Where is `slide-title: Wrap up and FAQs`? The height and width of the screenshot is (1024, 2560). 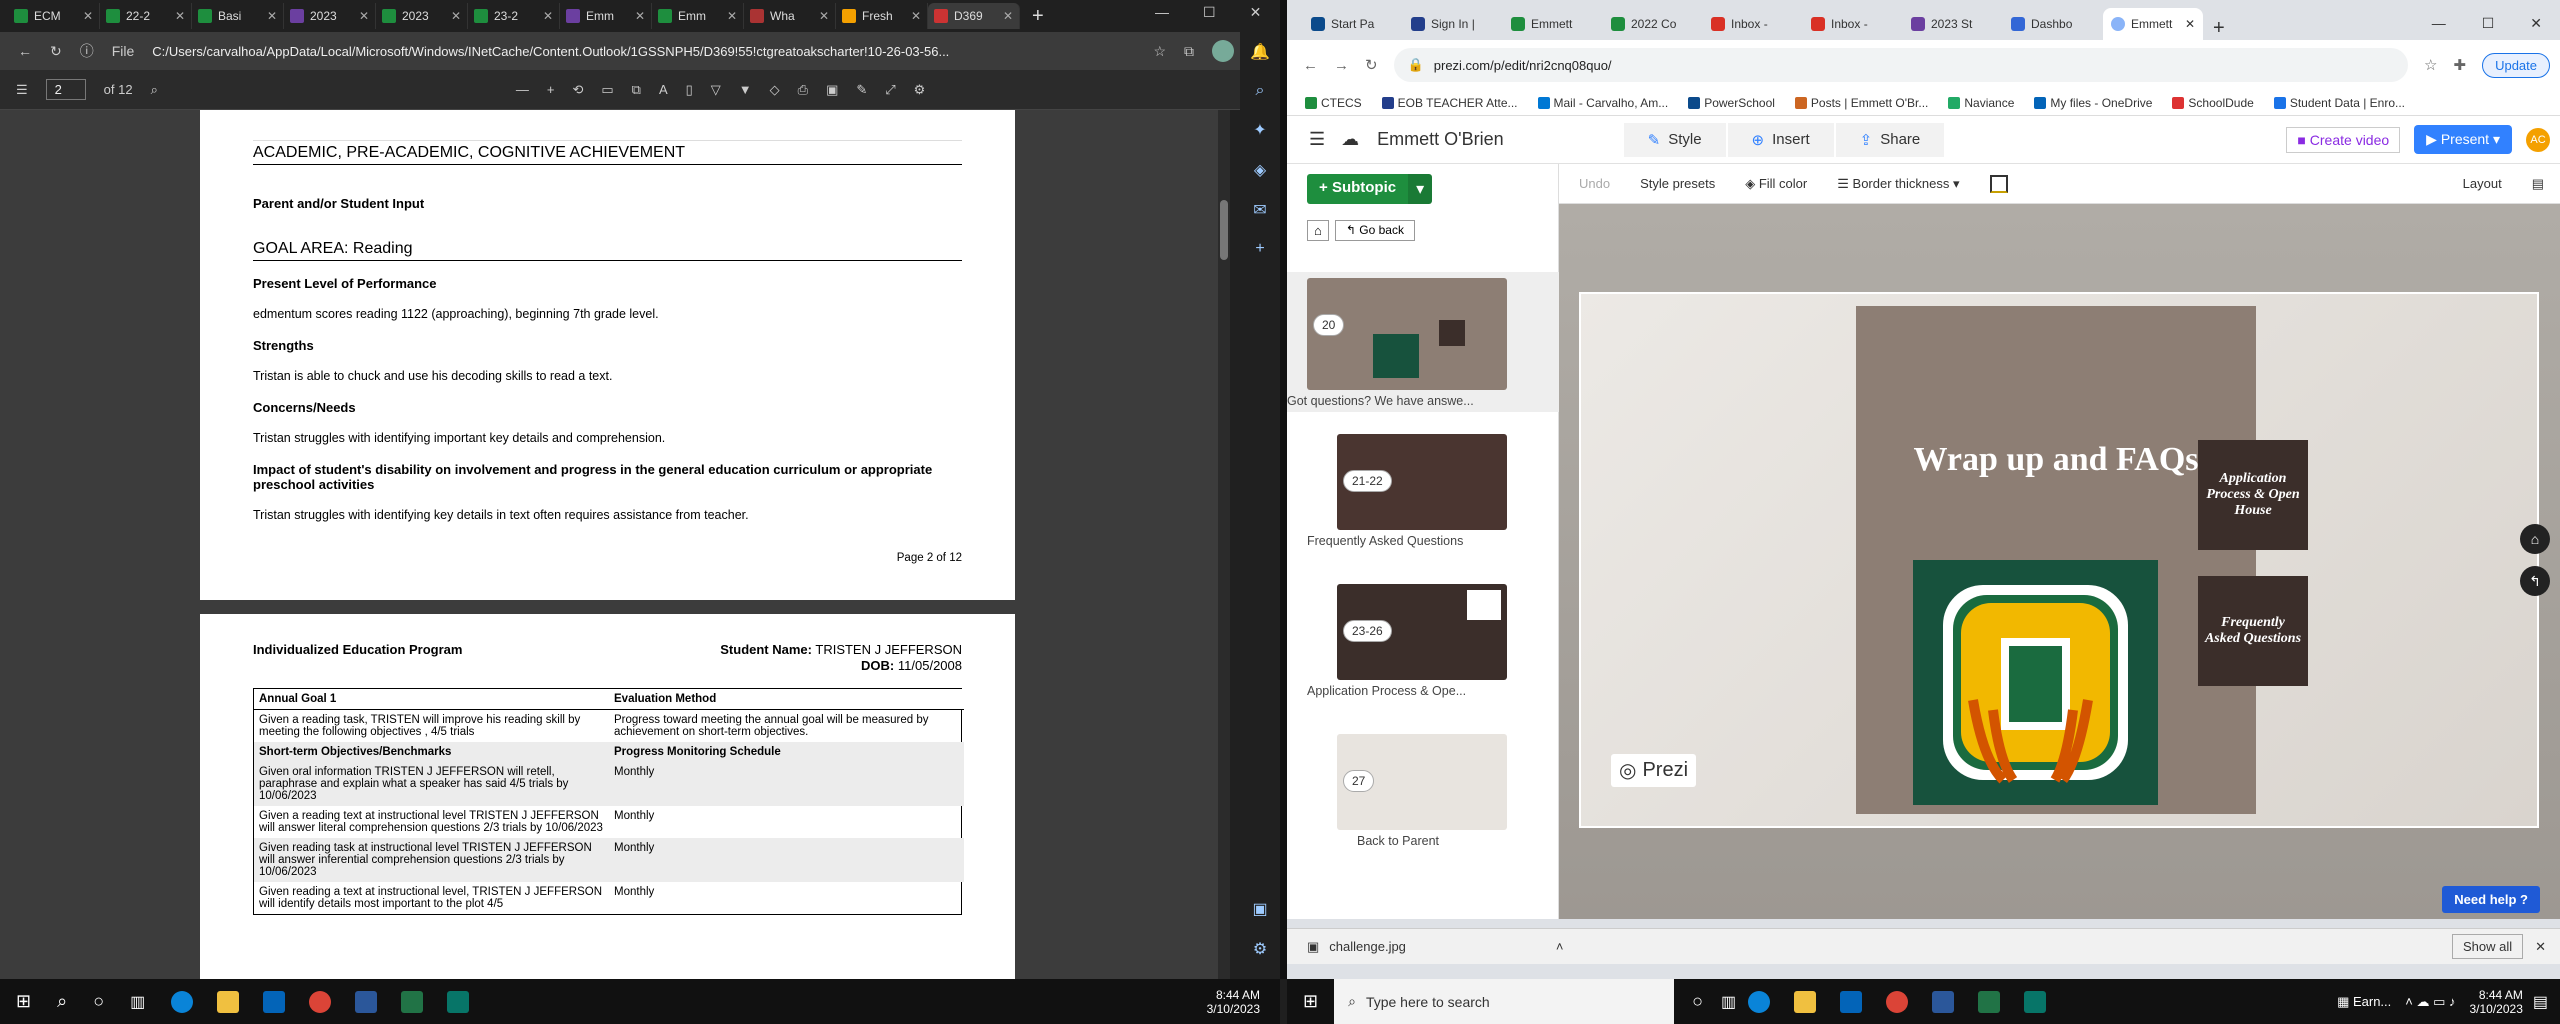 slide-title: Wrap up and FAQs is located at coordinates (2056, 460).